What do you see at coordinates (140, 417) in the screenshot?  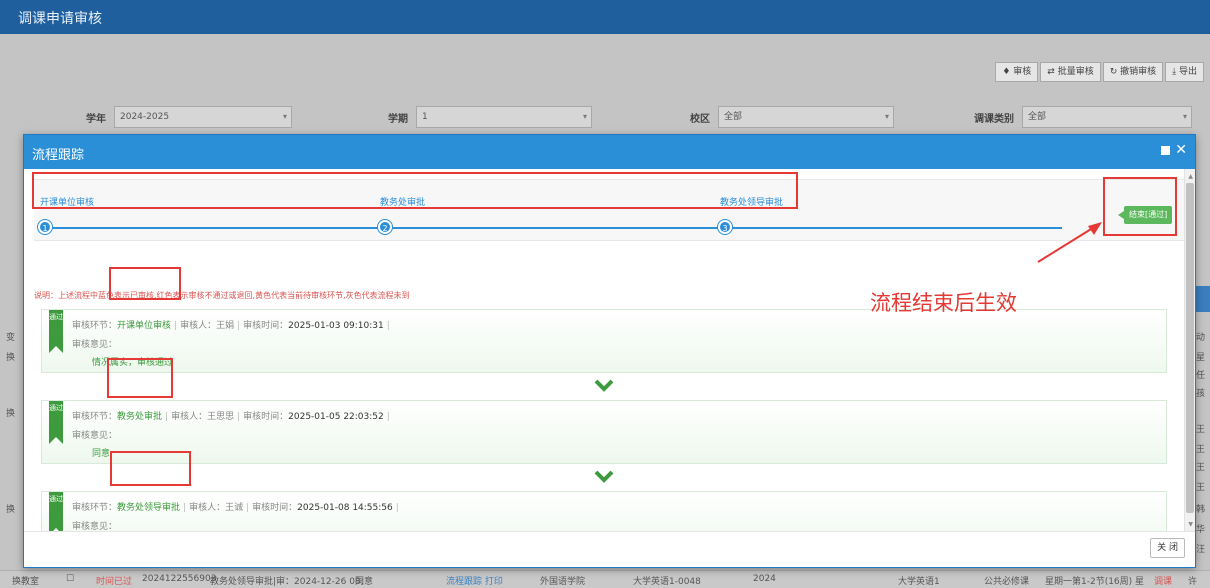 I see `record-step: 教务处审批` at bounding box center [140, 417].